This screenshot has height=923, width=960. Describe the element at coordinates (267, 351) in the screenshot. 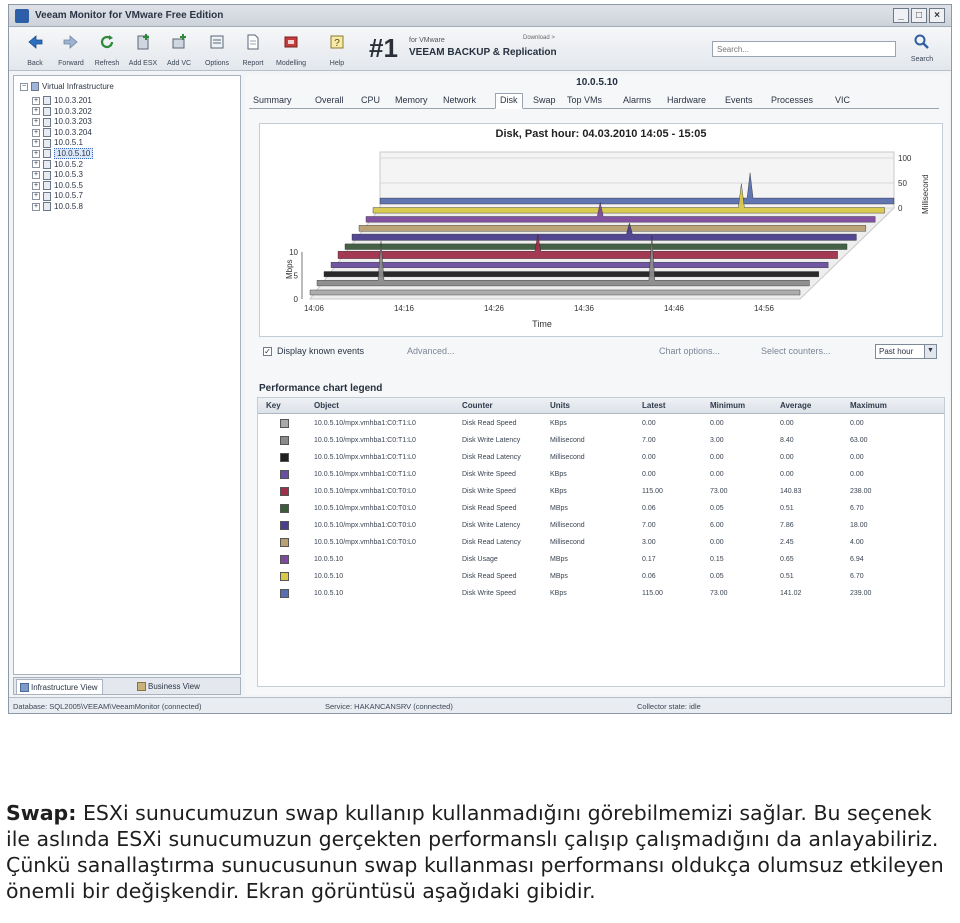

I see `display-known-events-checkbox: ✓` at that location.